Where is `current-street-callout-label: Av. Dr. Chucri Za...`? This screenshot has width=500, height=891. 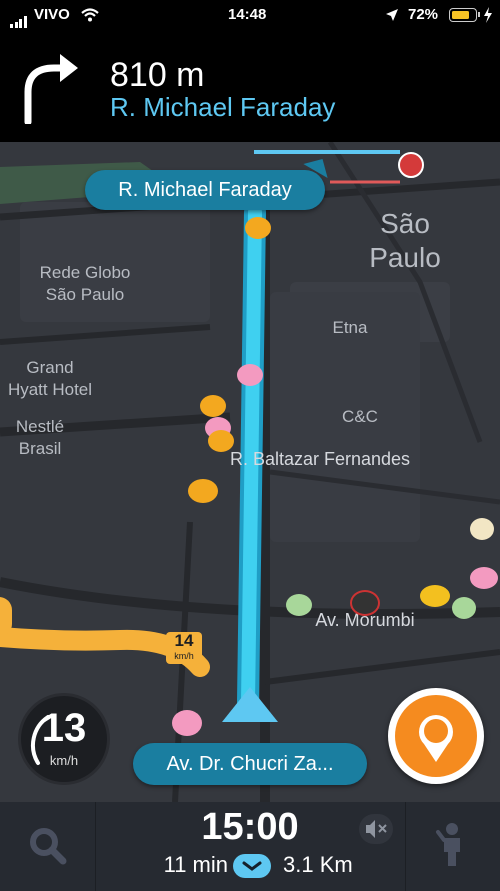 current-street-callout-label: Av. Dr. Chucri Za... is located at coordinates (250, 763).